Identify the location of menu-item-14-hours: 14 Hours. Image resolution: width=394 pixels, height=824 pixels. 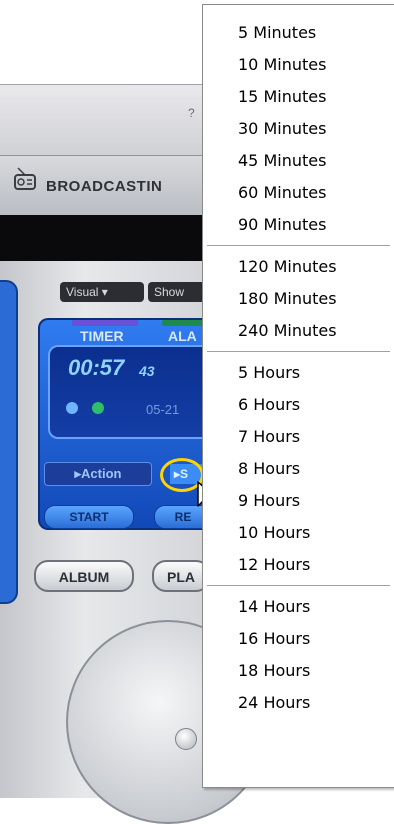
(298, 607).